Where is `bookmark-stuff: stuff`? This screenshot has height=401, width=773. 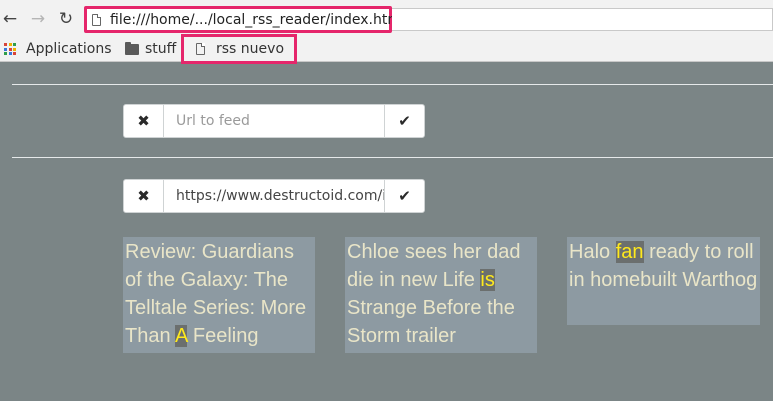 bookmark-stuff: stuff is located at coordinates (150, 49).